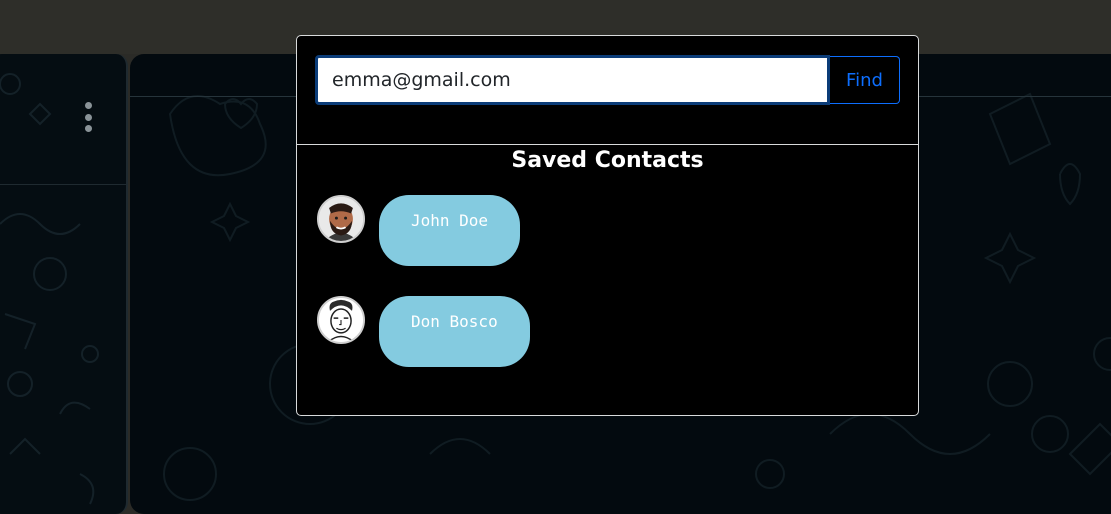 This screenshot has width=1111, height=514. What do you see at coordinates (454, 331) in the screenshot?
I see `contact-name-button: Don Bosco` at bounding box center [454, 331].